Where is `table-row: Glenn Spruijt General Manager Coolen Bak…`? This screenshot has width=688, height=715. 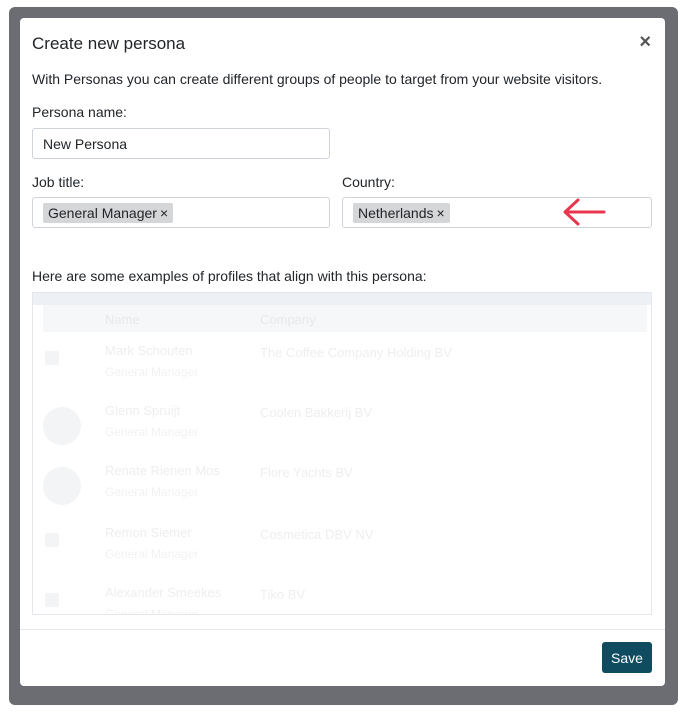 table-row: Glenn Spruijt General Manager Coolen Bak… is located at coordinates (342, 427).